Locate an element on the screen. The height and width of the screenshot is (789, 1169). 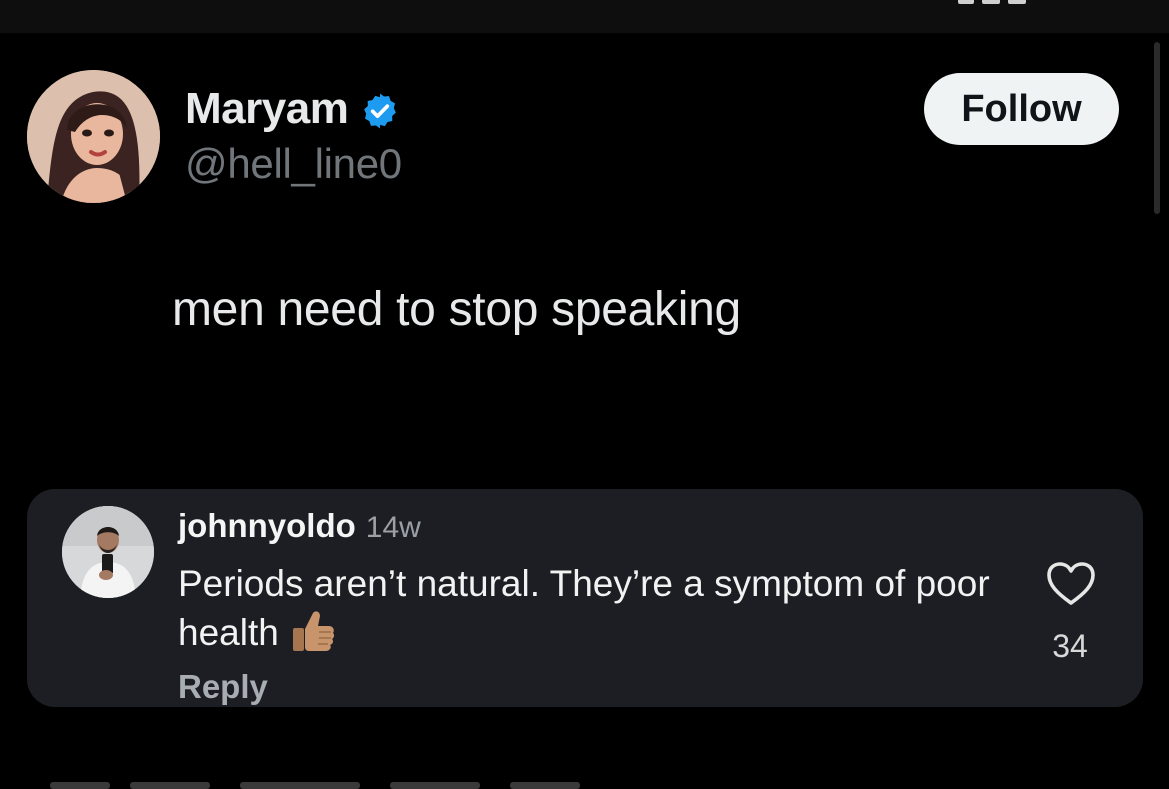
follow-button: Follow is located at coordinates (1021, 109).